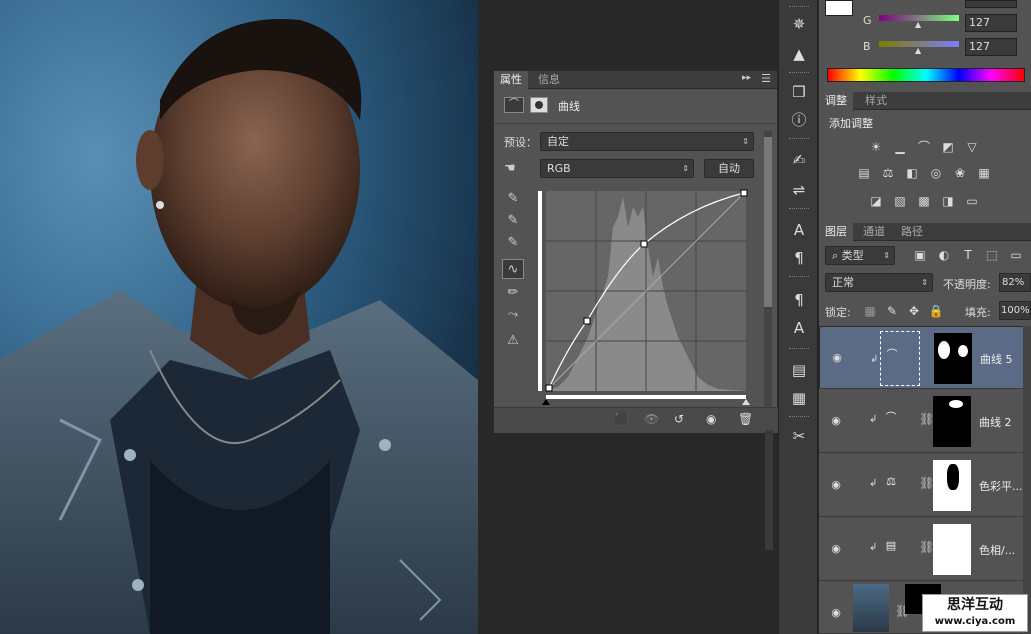  Describe the element at coordinates (972, 147) in the screenshot. I see `vibrance-icon: ▽` at that location.